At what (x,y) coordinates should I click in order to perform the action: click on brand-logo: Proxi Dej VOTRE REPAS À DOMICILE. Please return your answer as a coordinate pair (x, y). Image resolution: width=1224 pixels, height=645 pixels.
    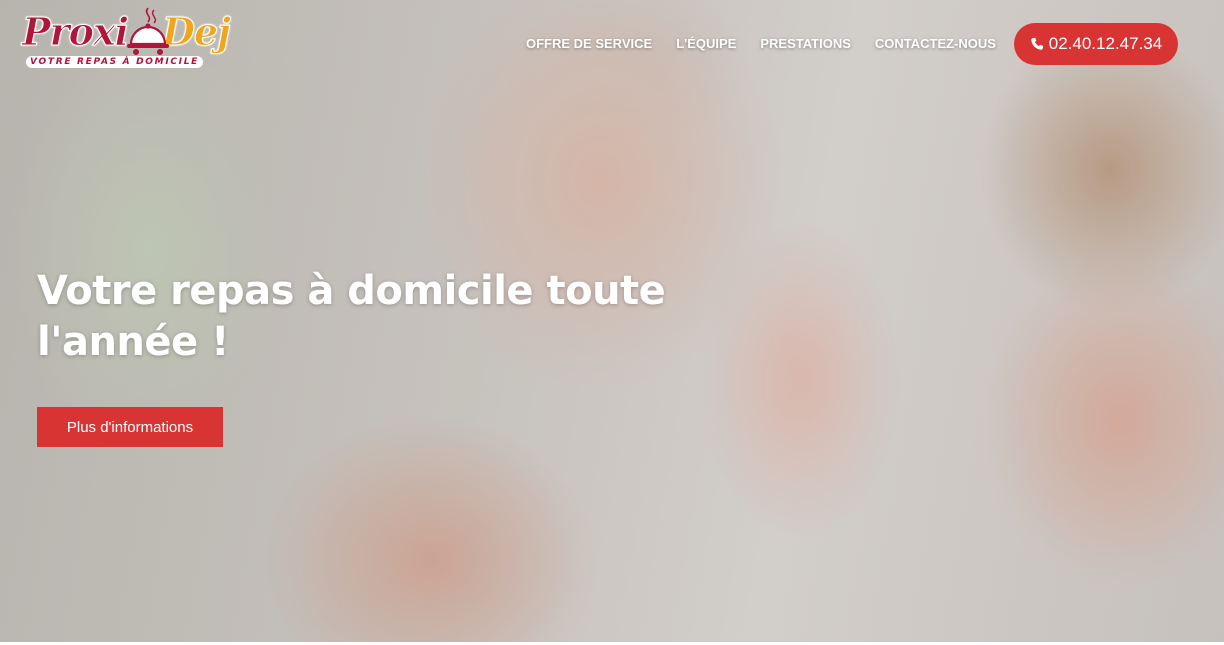
    Looking at the image, I should click on (131, 40).